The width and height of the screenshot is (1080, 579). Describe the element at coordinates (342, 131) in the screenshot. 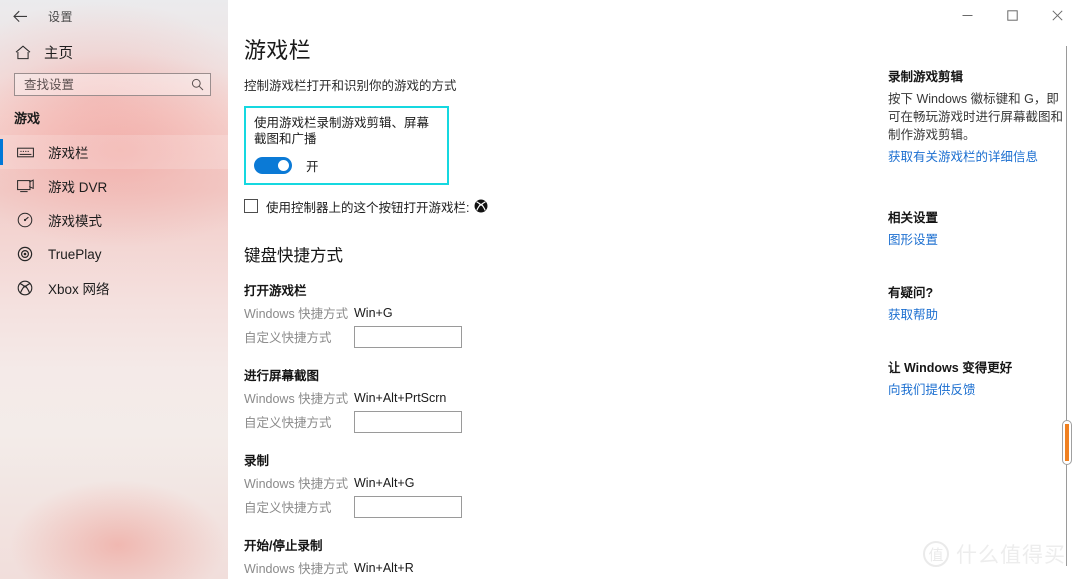

I see `gamebar-toggle-label: 使用游戏栏录制游戏剪辑、屏幕截图和广播` at that location.